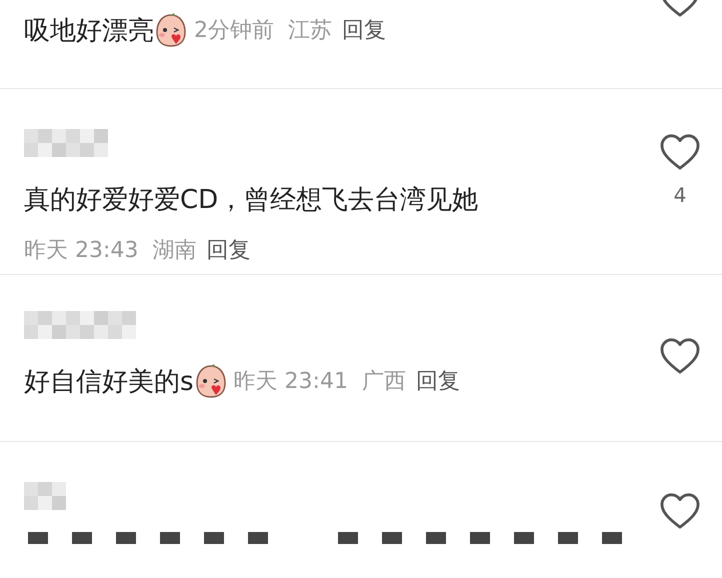  Describe the element at coordinates (251, 200) in the screenshot. I see `comment-text: 真的好爱好爱CD，曾经想飞去台湾见她` at that location.